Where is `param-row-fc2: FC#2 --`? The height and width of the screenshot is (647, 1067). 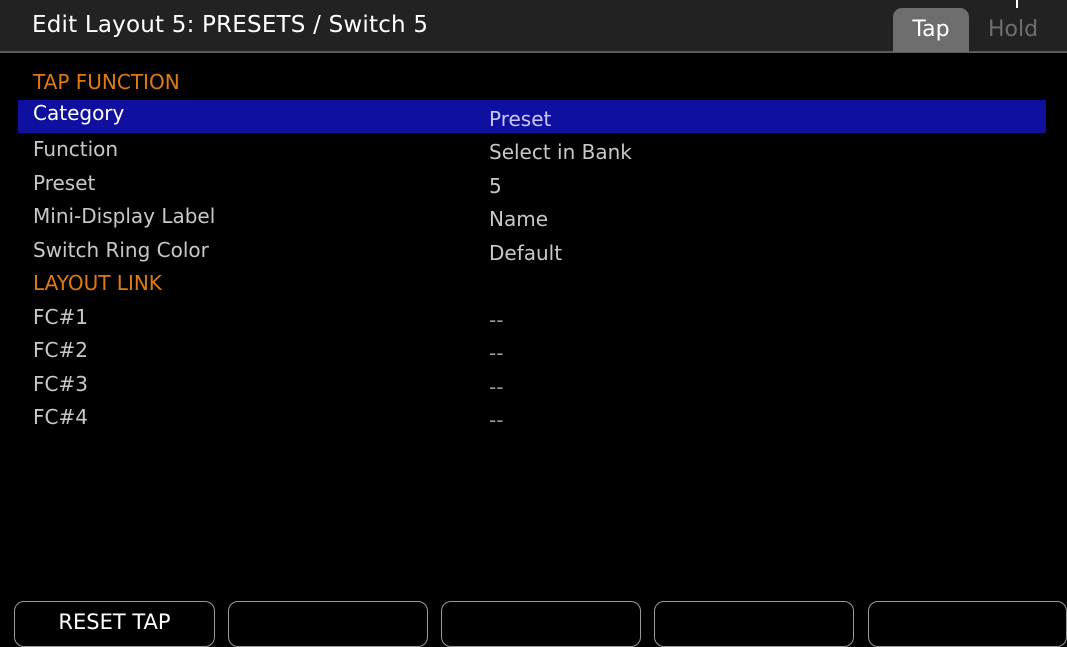
param-row-fc2: FC#2 -- is located at coordinates (532, 351).